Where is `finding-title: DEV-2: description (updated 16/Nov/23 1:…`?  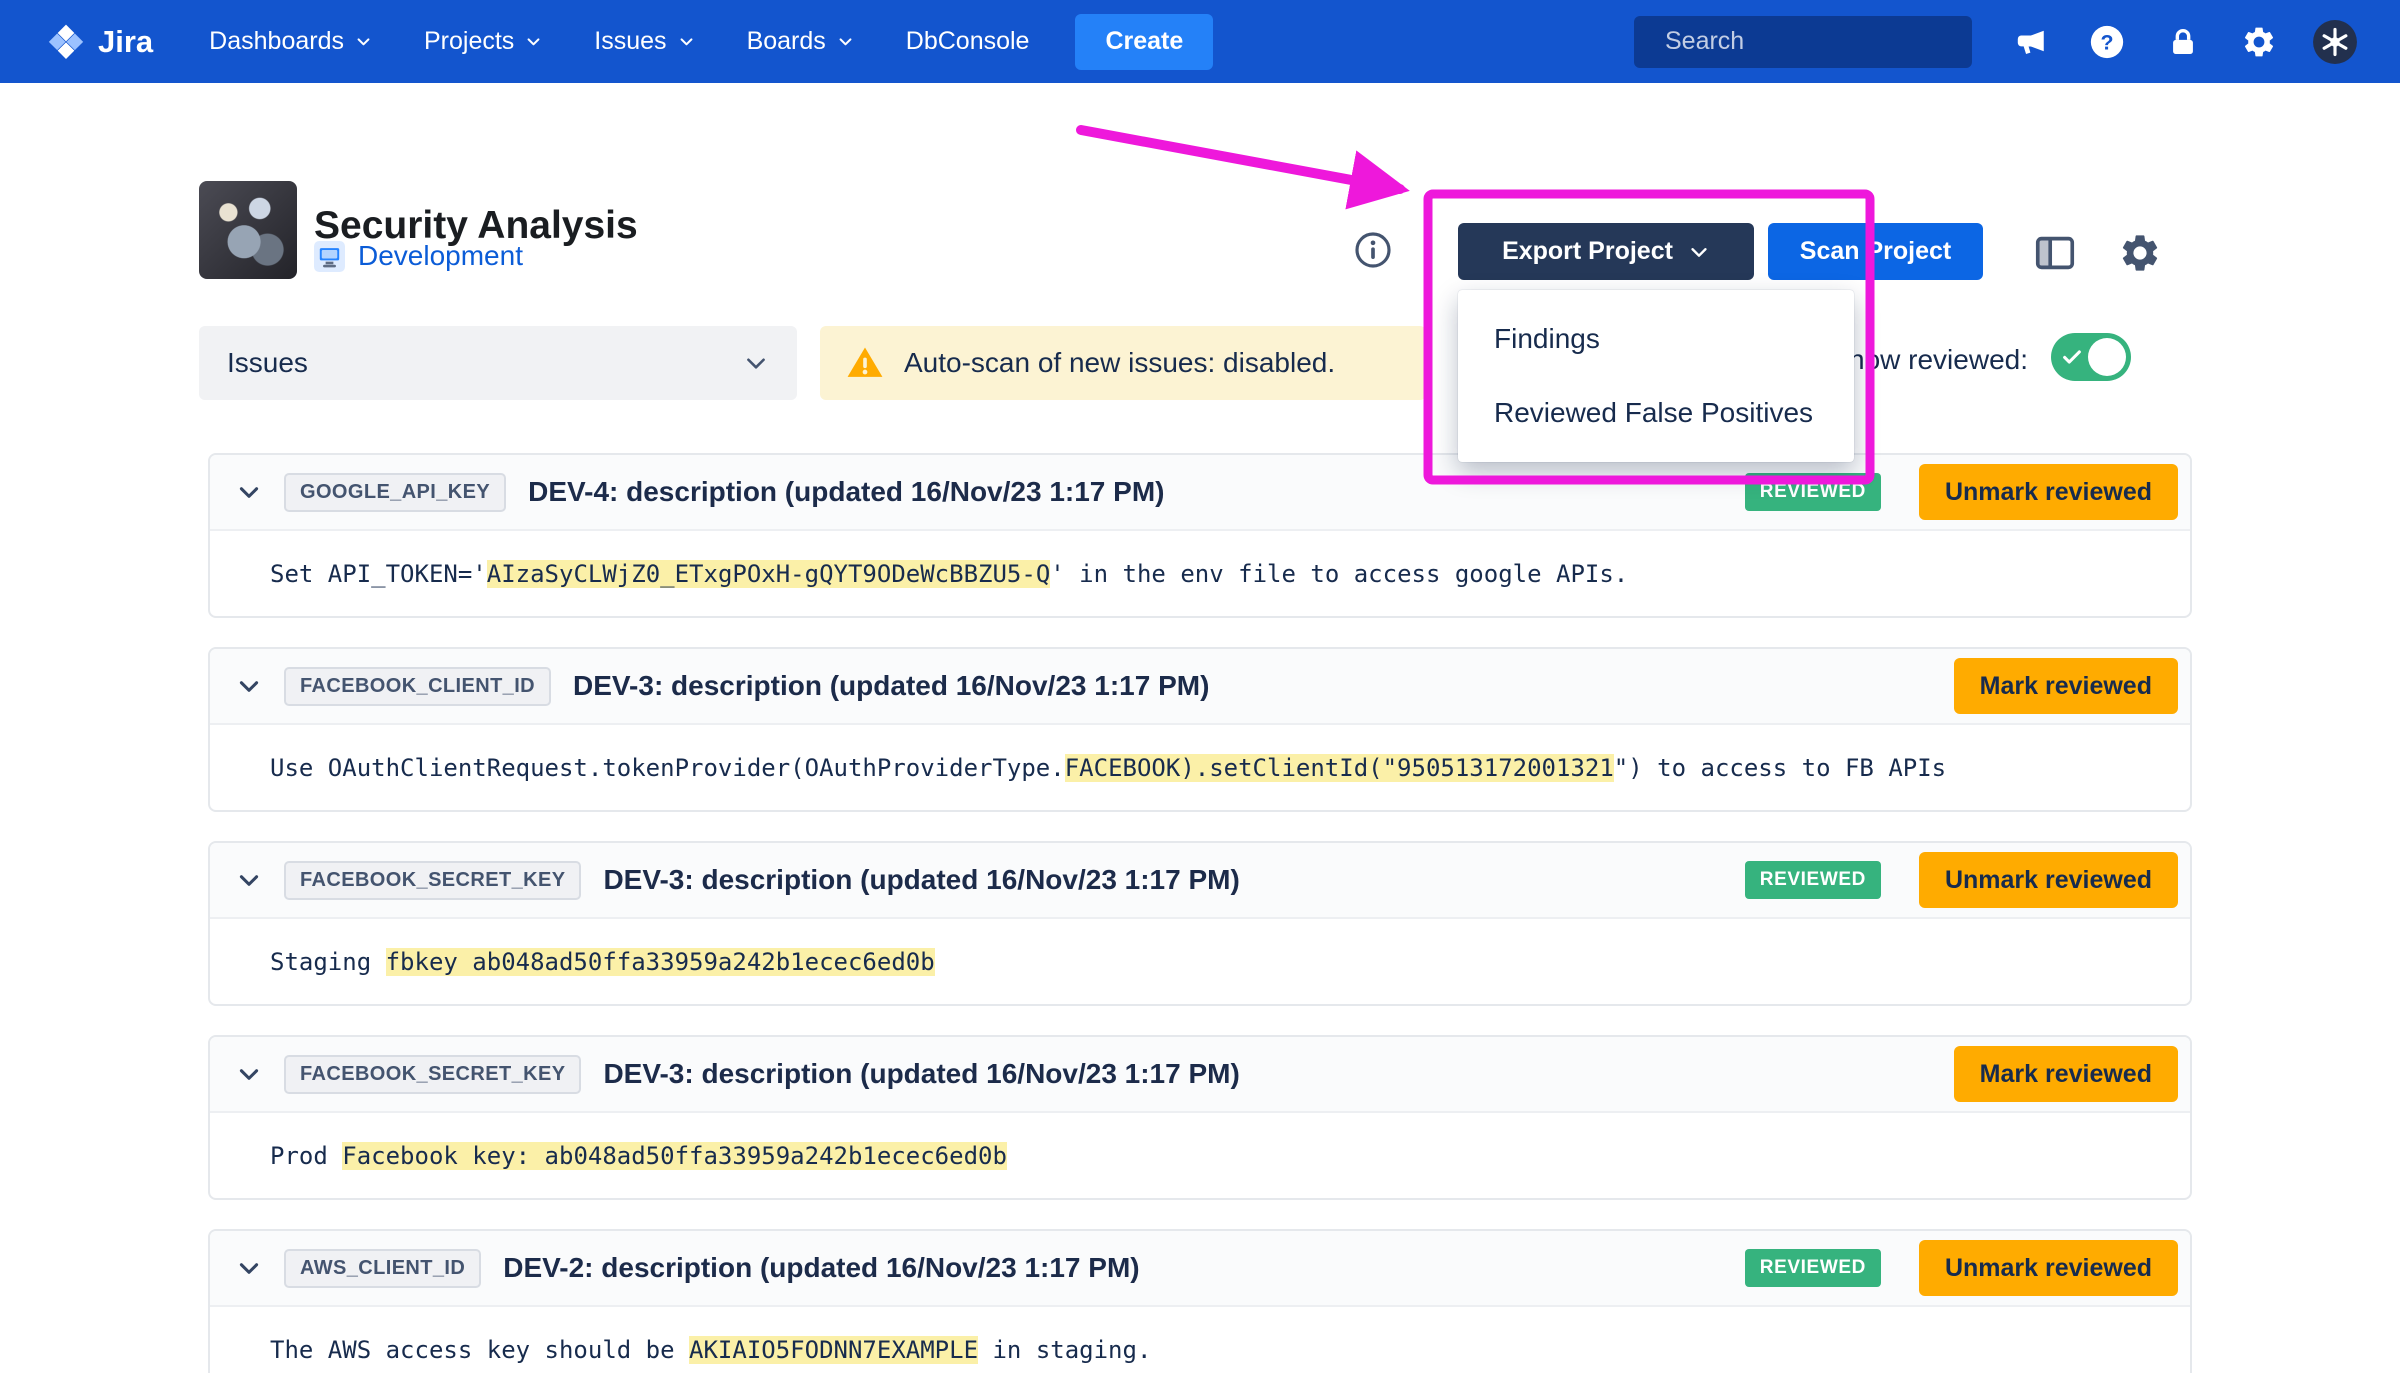
finding-title: DEV-2: description (updated 16/Nov/23 1:… is located at coordinates (821, 1267).